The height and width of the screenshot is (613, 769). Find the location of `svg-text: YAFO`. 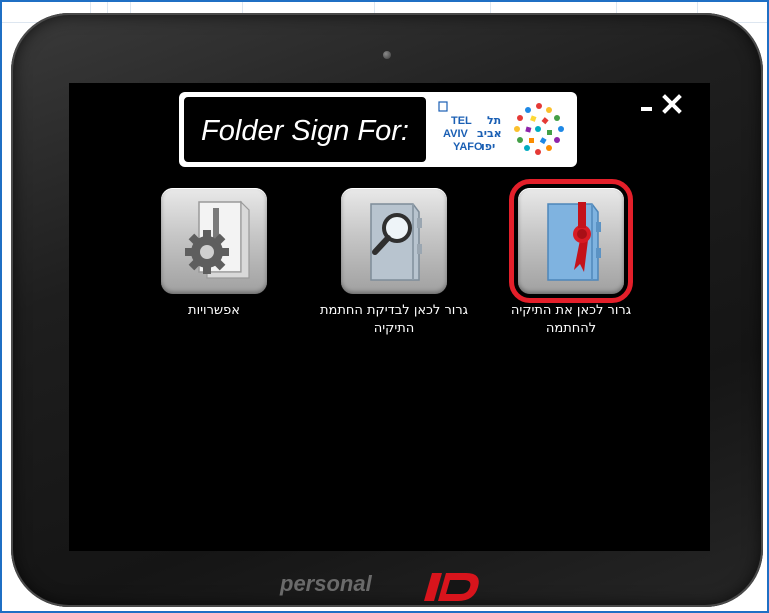

svg-text: YAFO is located at coordinates (468, 147).